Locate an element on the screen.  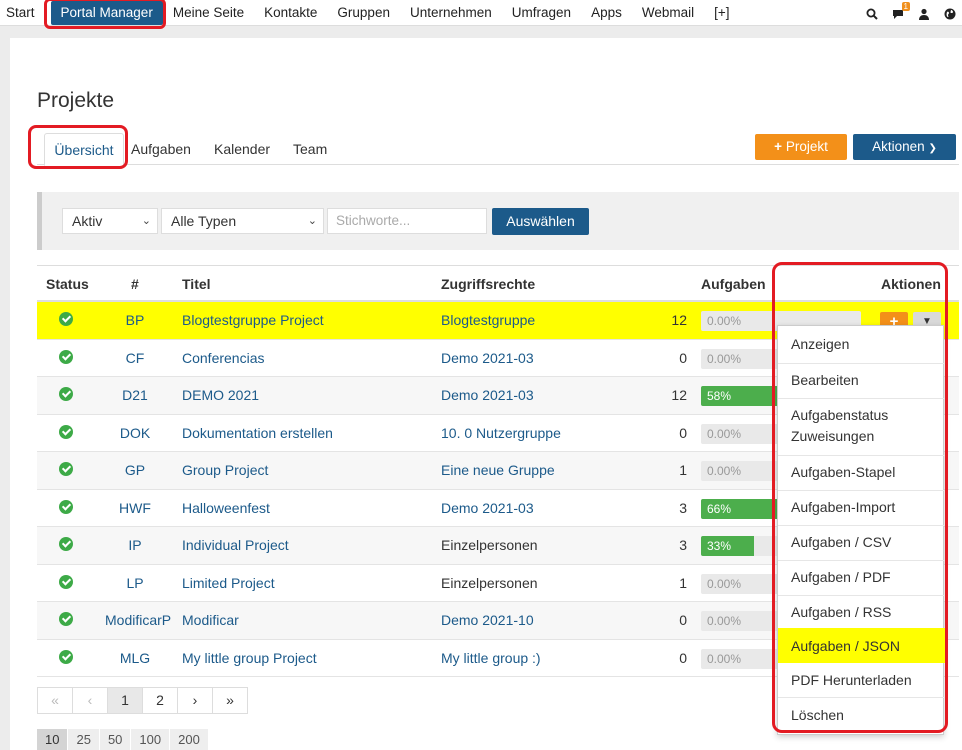
tab-team: Team is located at coordinates (310, 149).